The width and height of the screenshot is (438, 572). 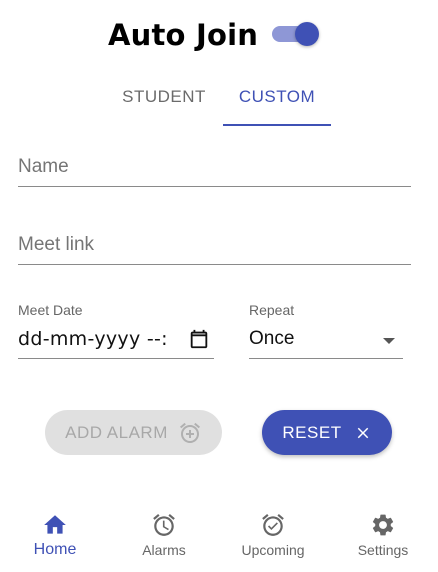 I want to click on add-alarm-button: ADD ALARM, so click(x=133, y=432).